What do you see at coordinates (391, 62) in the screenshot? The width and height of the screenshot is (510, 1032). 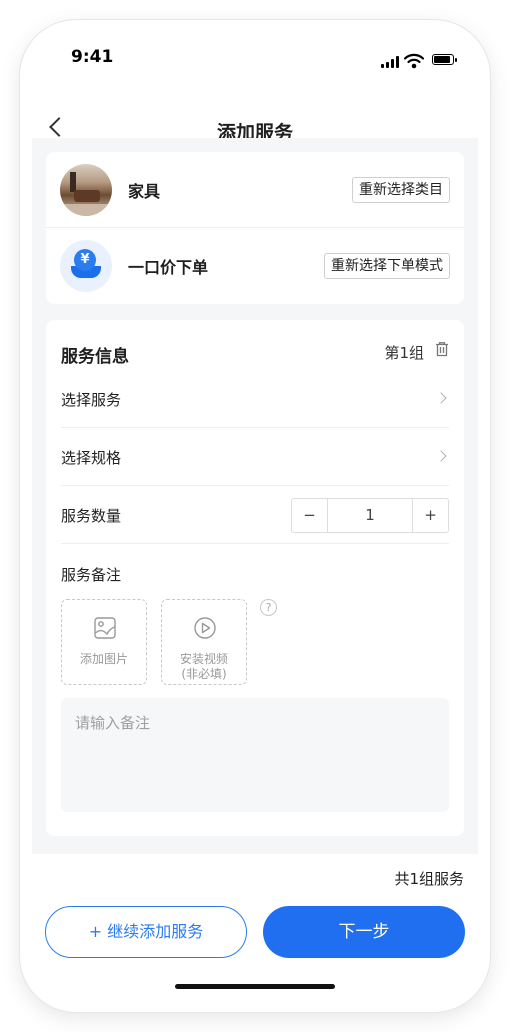 I see `signal-icon` at bounding box center [391, 62].